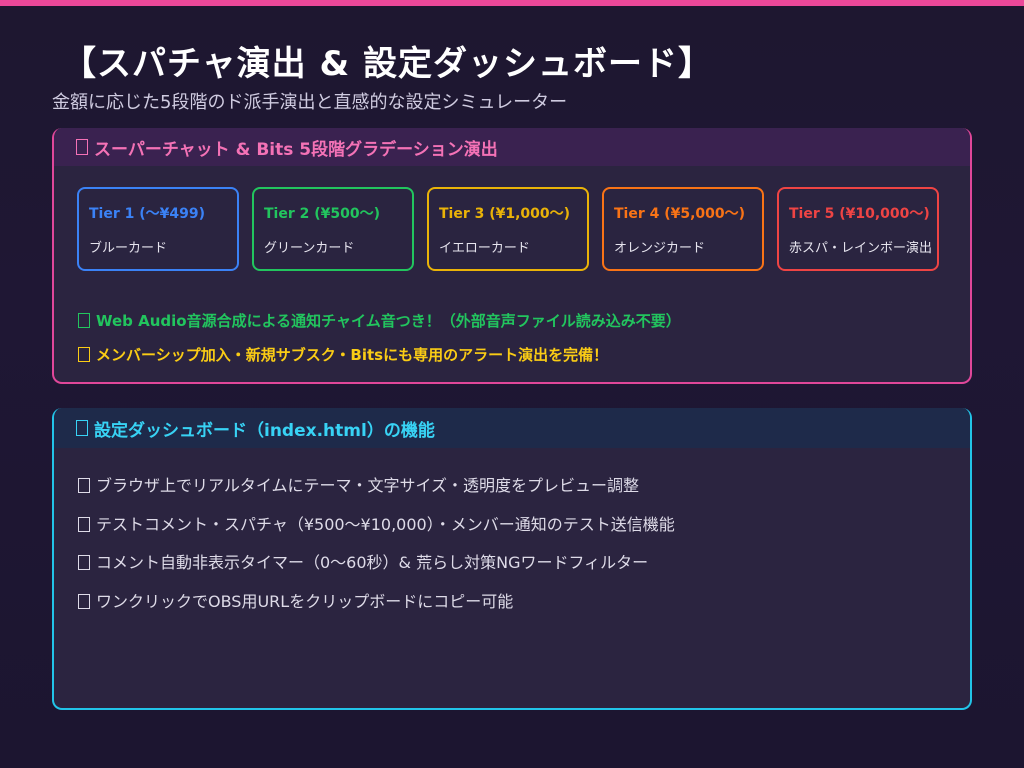 This screenshot has height=768, width=1024. What do you see at coordinates (305, 601) in the screenshot?
I see `dashboard-item-text: ワンクリックでOBS用URLをクリップボードにコピー可能` at bounding box center [305, 601].